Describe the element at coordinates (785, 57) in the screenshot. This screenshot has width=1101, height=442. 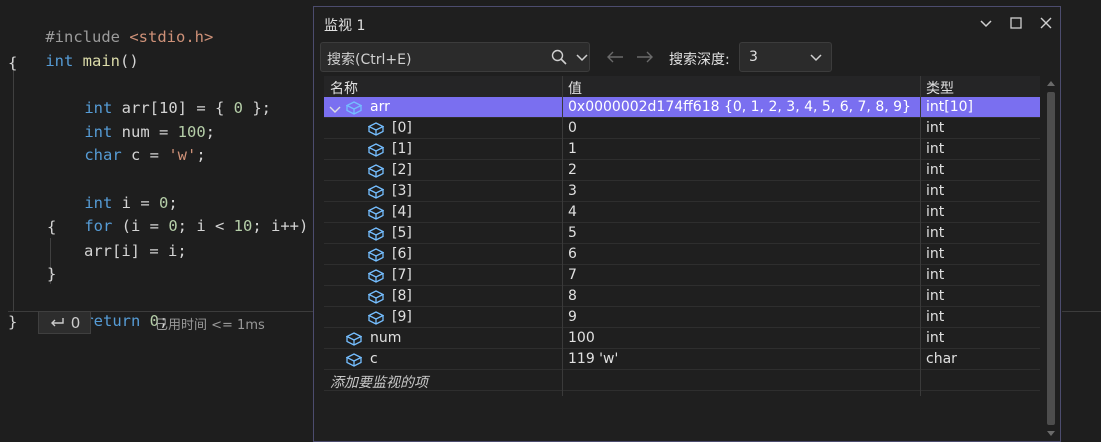
I see `search-depth-select: 3` at that location.